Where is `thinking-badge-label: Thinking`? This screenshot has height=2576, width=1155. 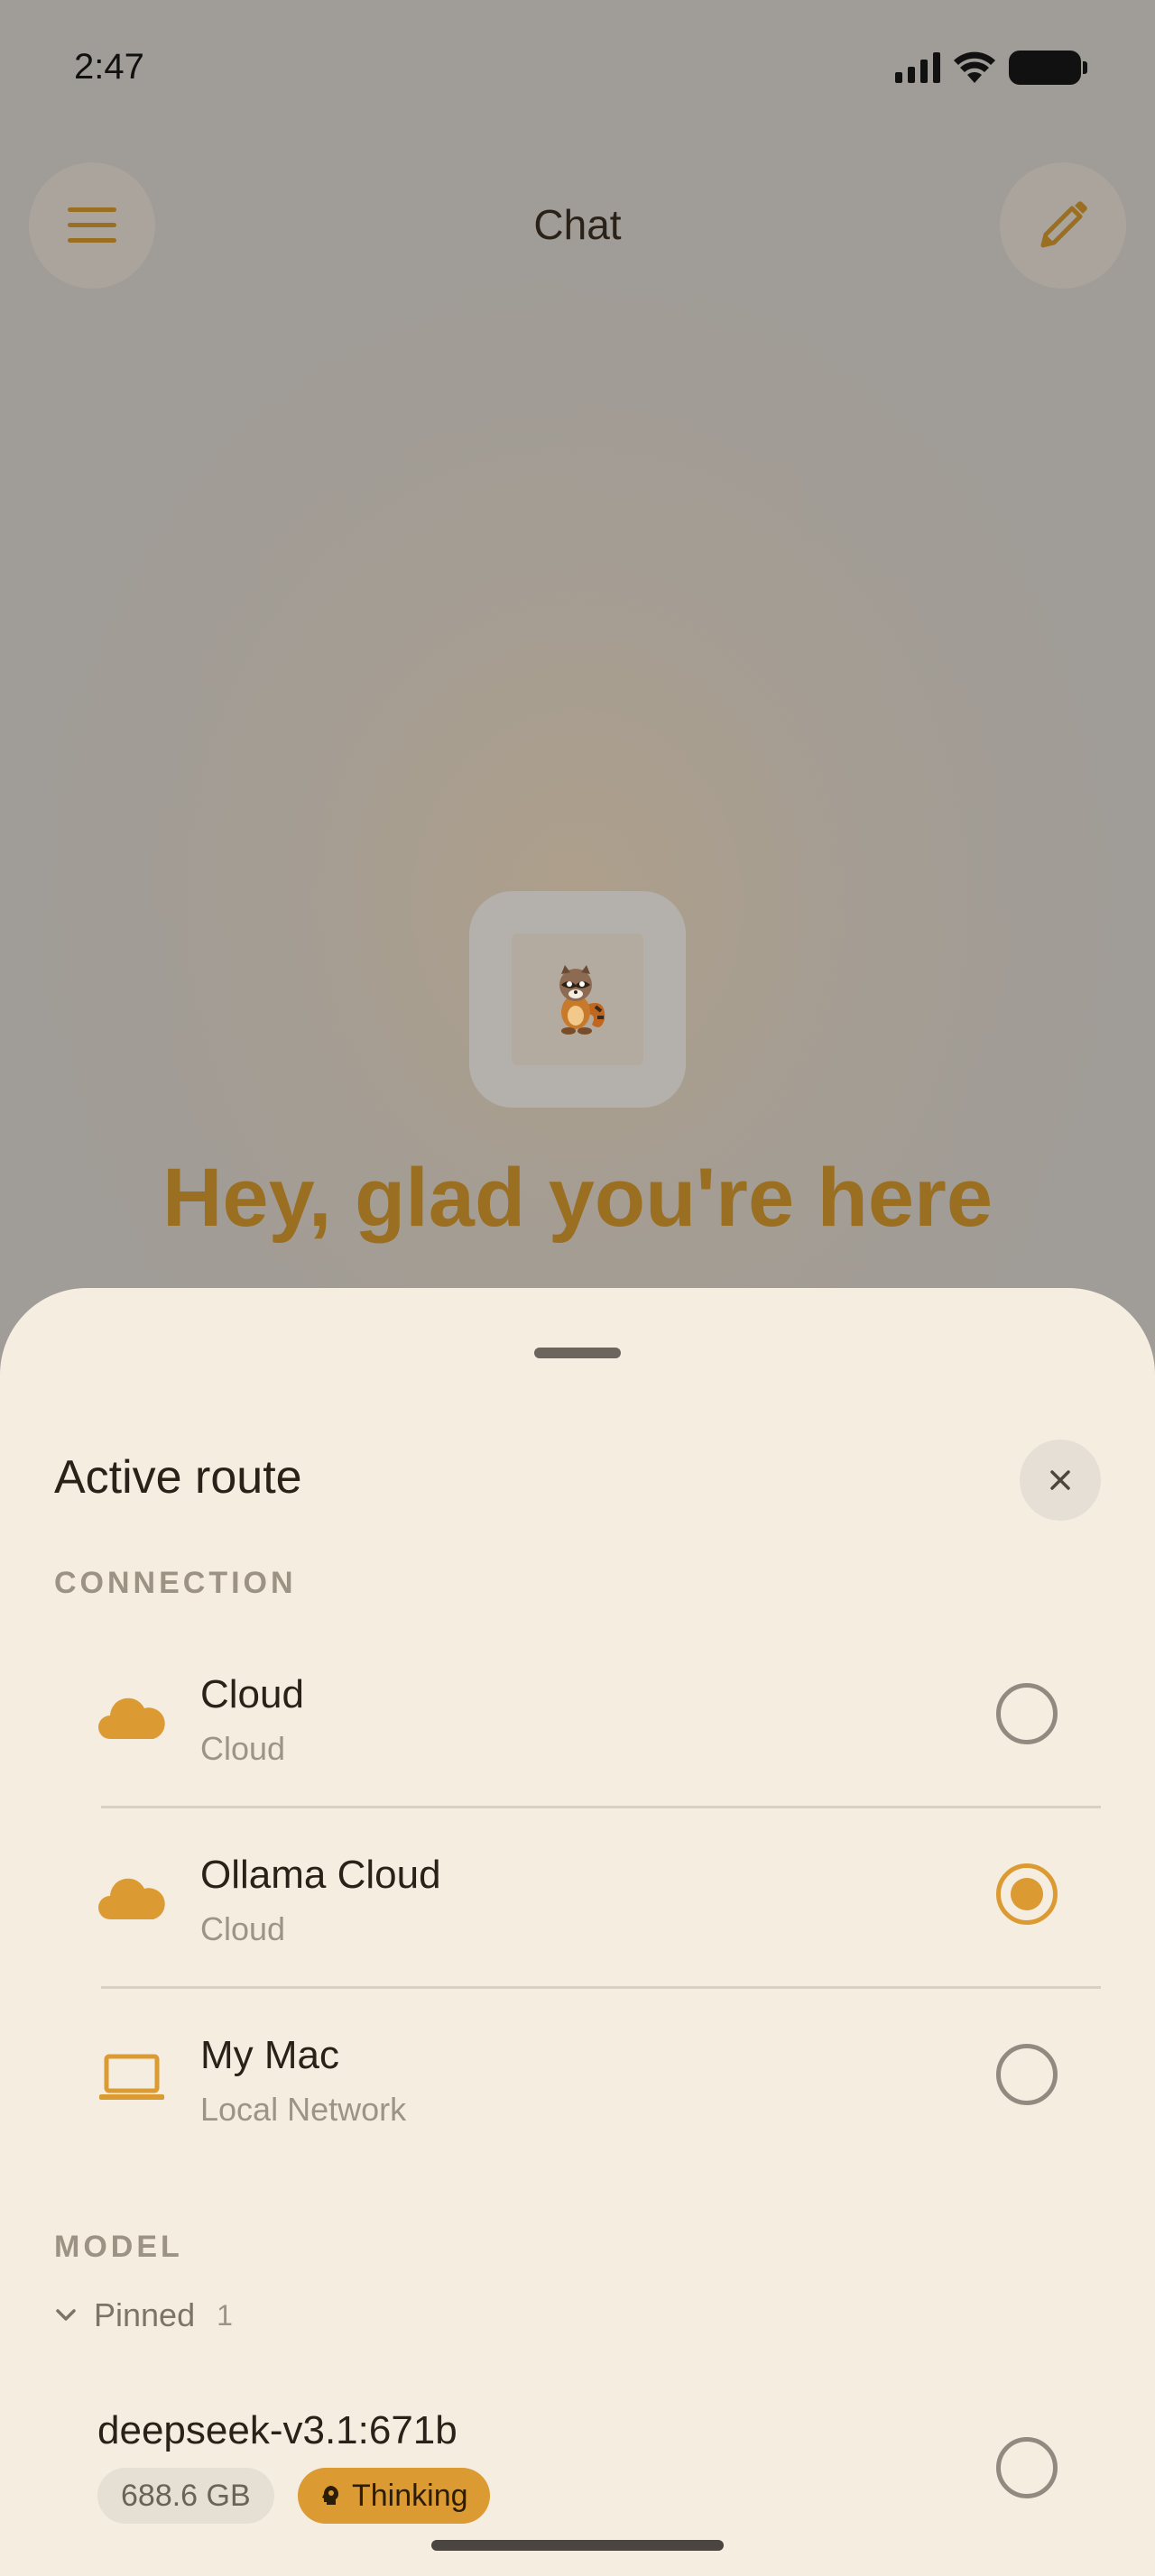
thinking-badge-label: Thinking is located at coordinates (410, 2495).